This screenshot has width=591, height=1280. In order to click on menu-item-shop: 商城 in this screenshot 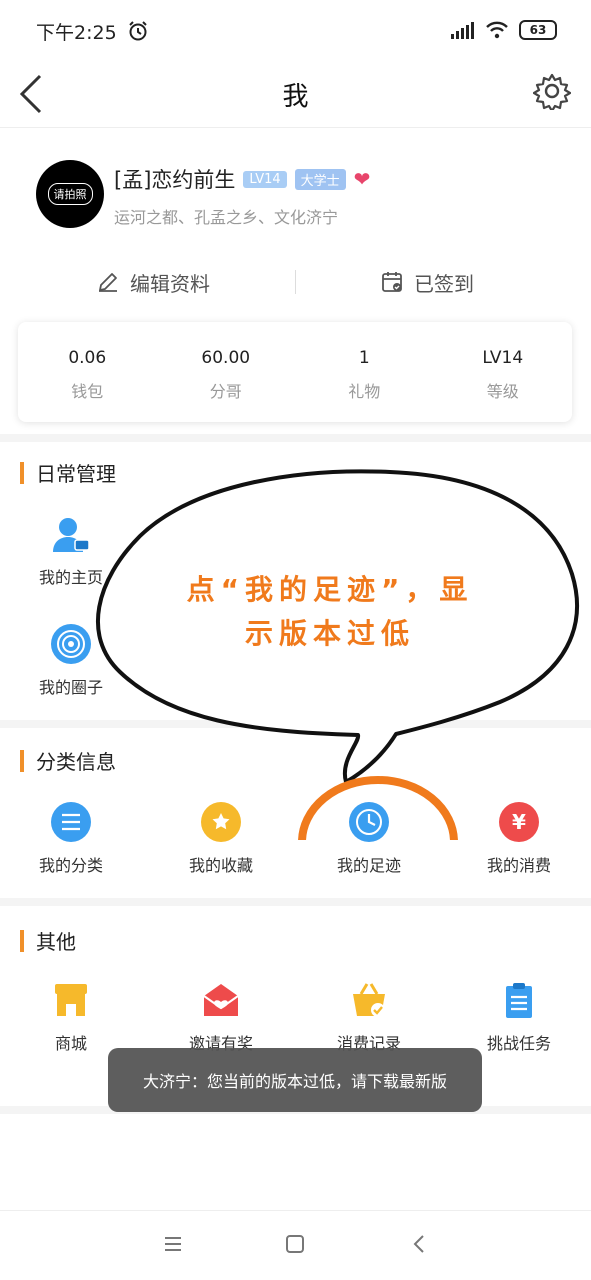, I will do `click(71, 1017)`.